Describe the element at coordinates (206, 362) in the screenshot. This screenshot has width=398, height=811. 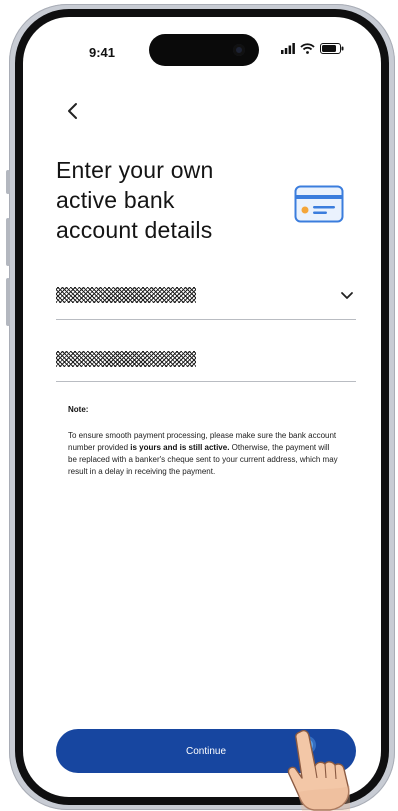
I see `account-number-field` at that location.